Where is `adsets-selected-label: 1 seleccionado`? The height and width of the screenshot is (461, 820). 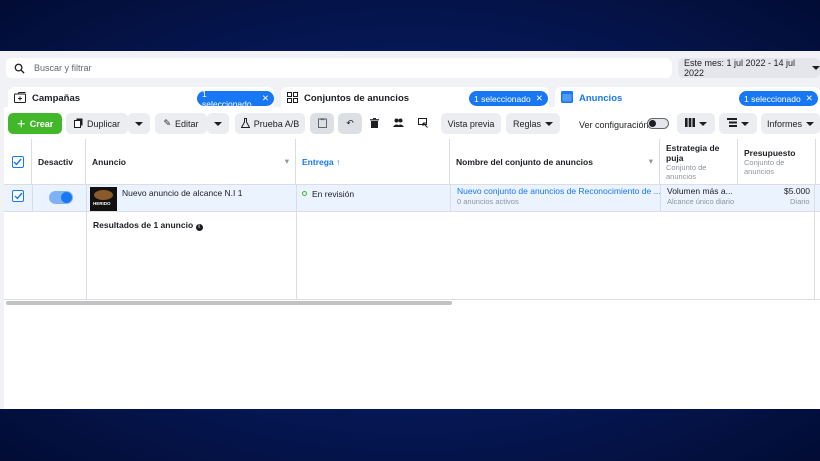
adsets-selected-label: 1 seleccionado is located at coordinates (502, 98).